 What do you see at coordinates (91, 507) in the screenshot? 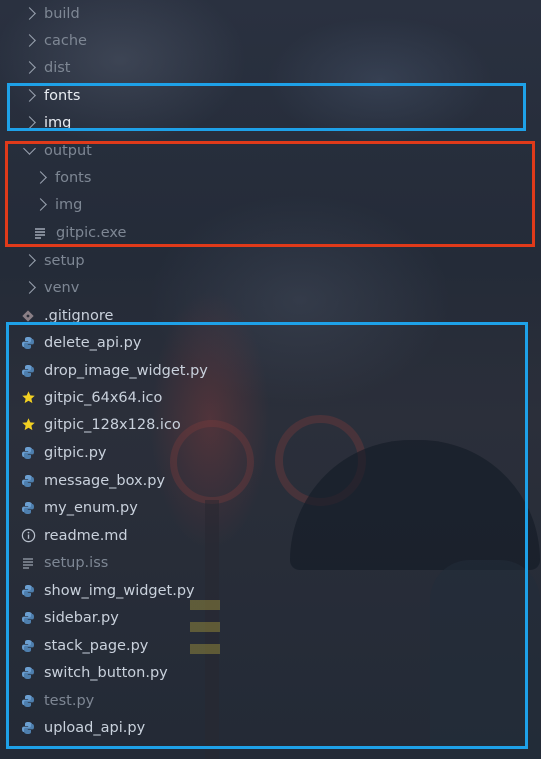
I see `file-label: my_enum.py` at bounding box center [91, 507].